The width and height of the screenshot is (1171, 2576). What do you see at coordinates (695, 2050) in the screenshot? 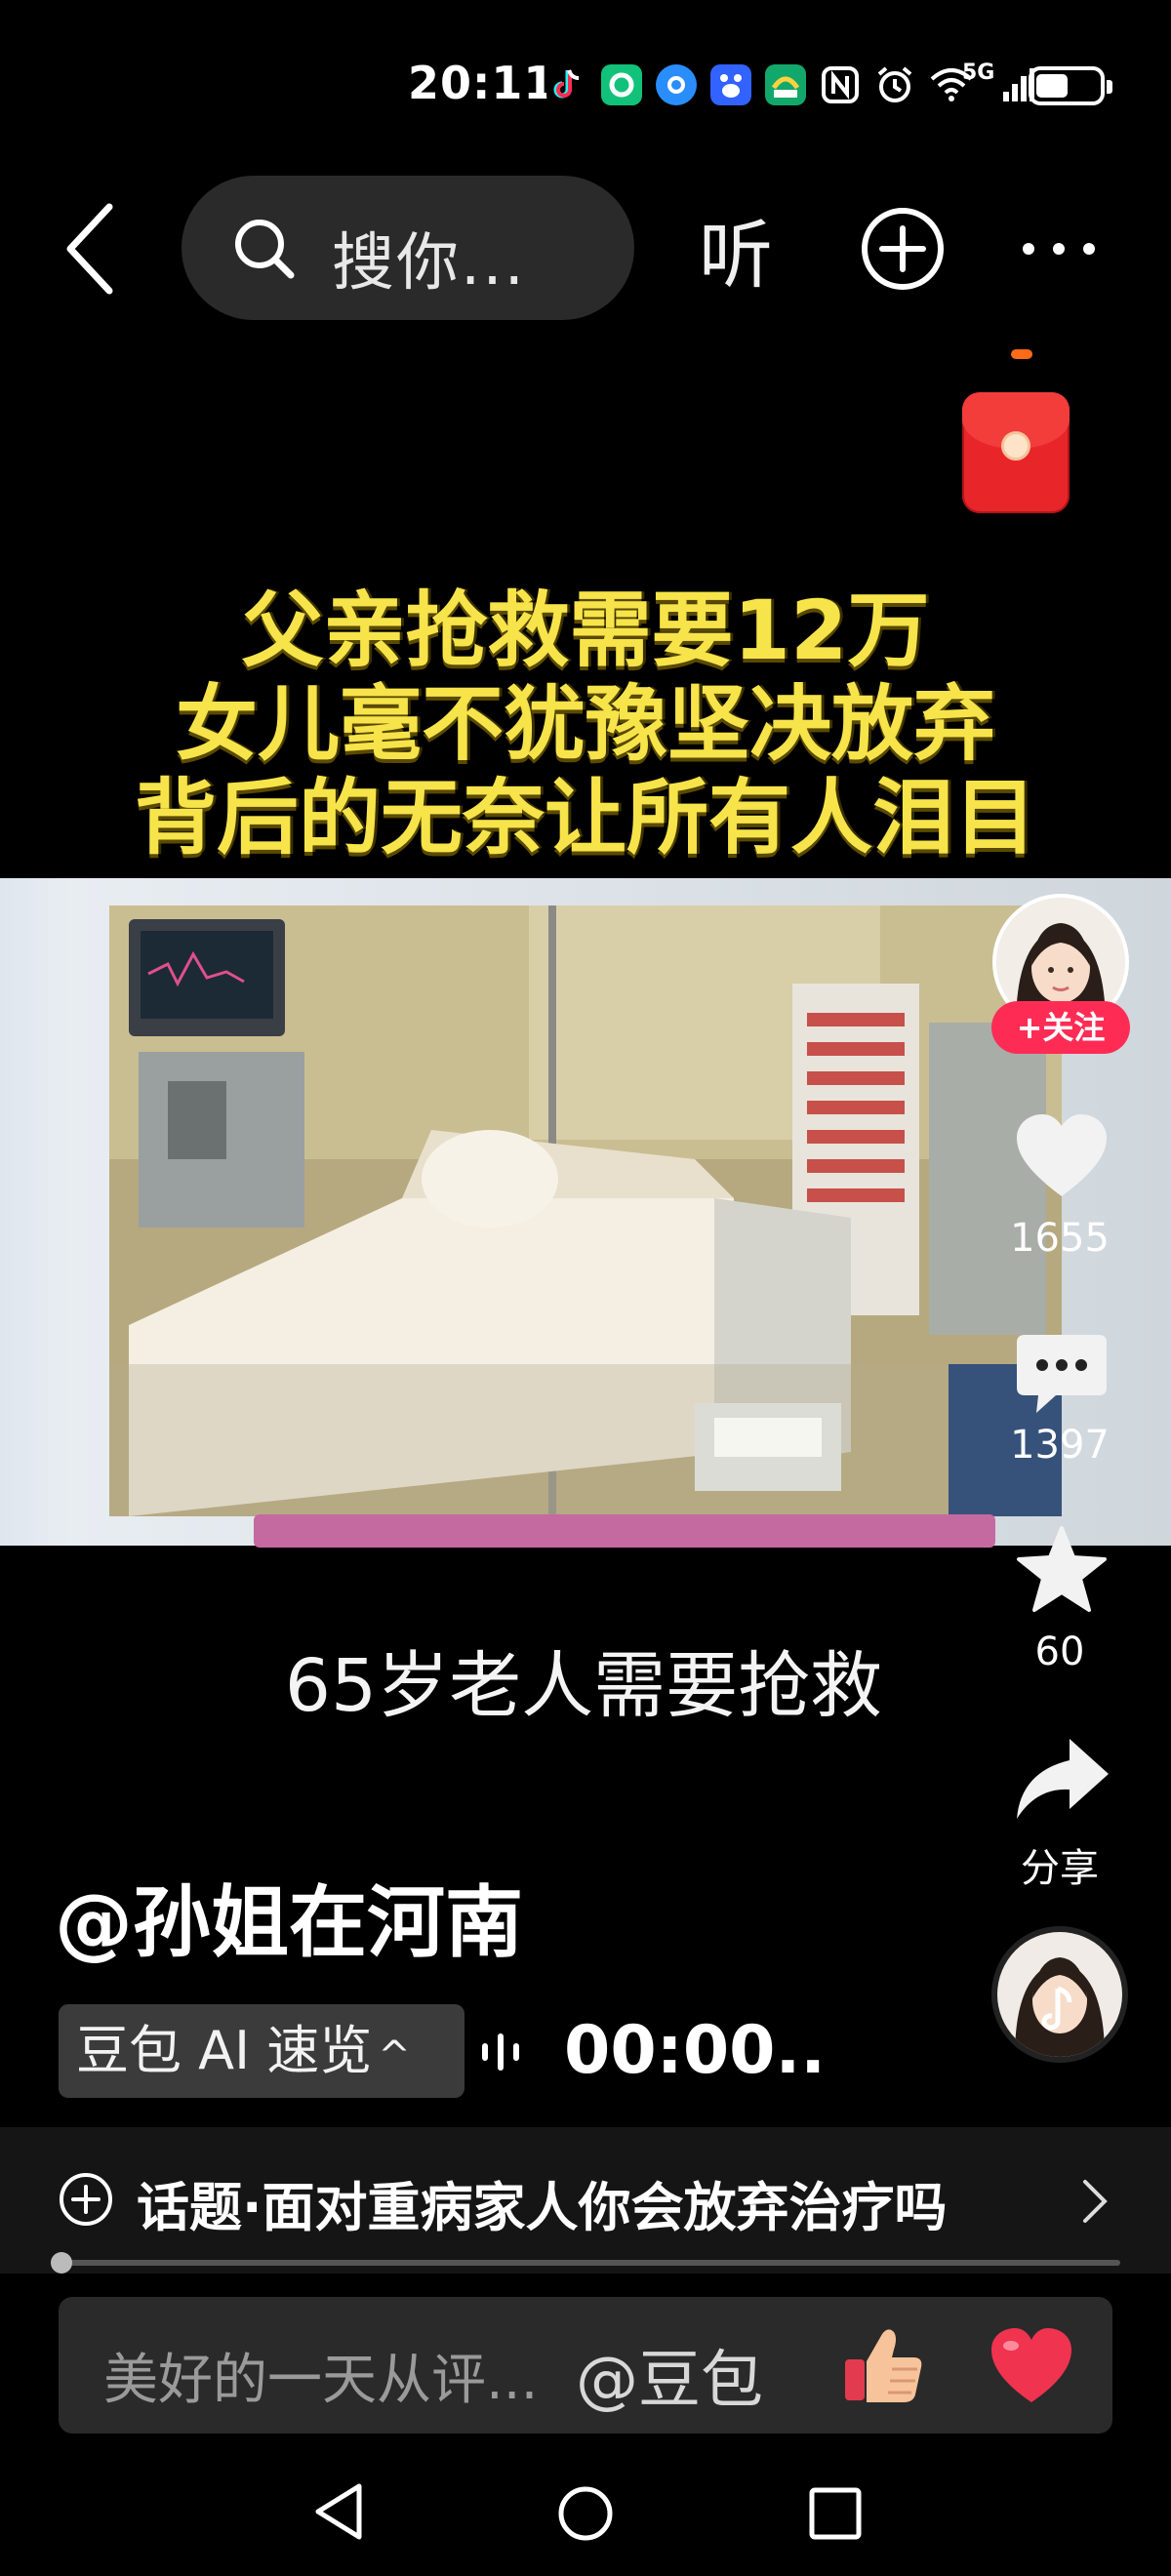
I see `audio-time: 00:00..` at bounding box center [695, 2050].